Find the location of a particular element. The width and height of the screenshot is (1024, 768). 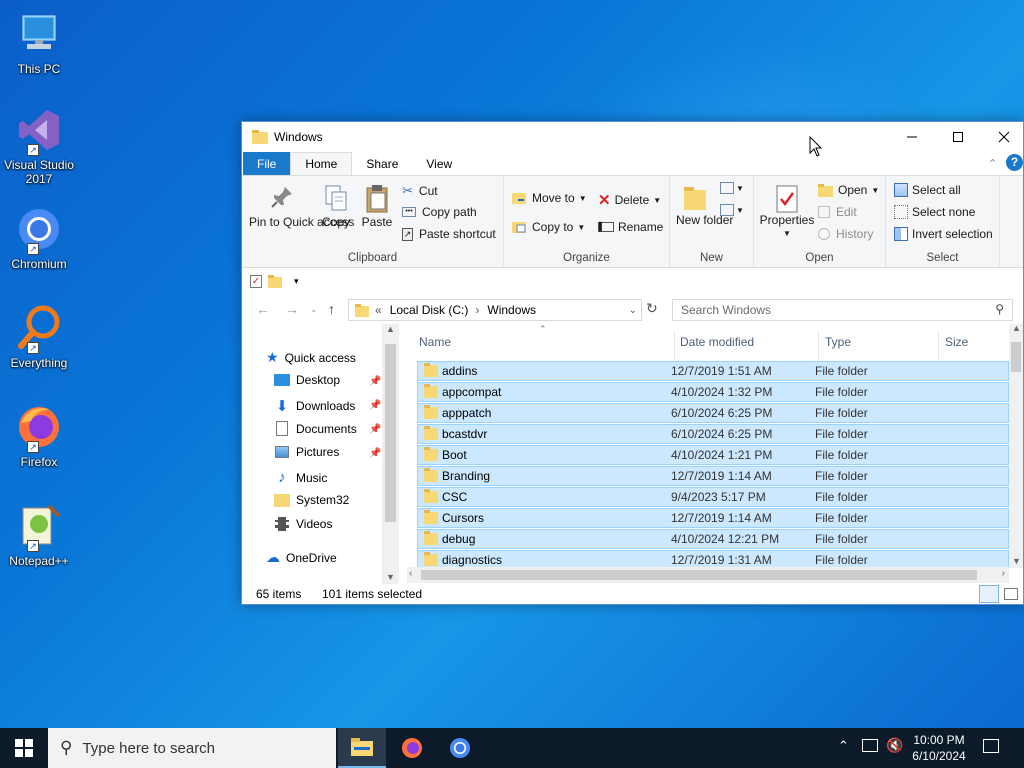

nav-item-downloads: ⬇ Downloads is located at coordinates (315, 406).